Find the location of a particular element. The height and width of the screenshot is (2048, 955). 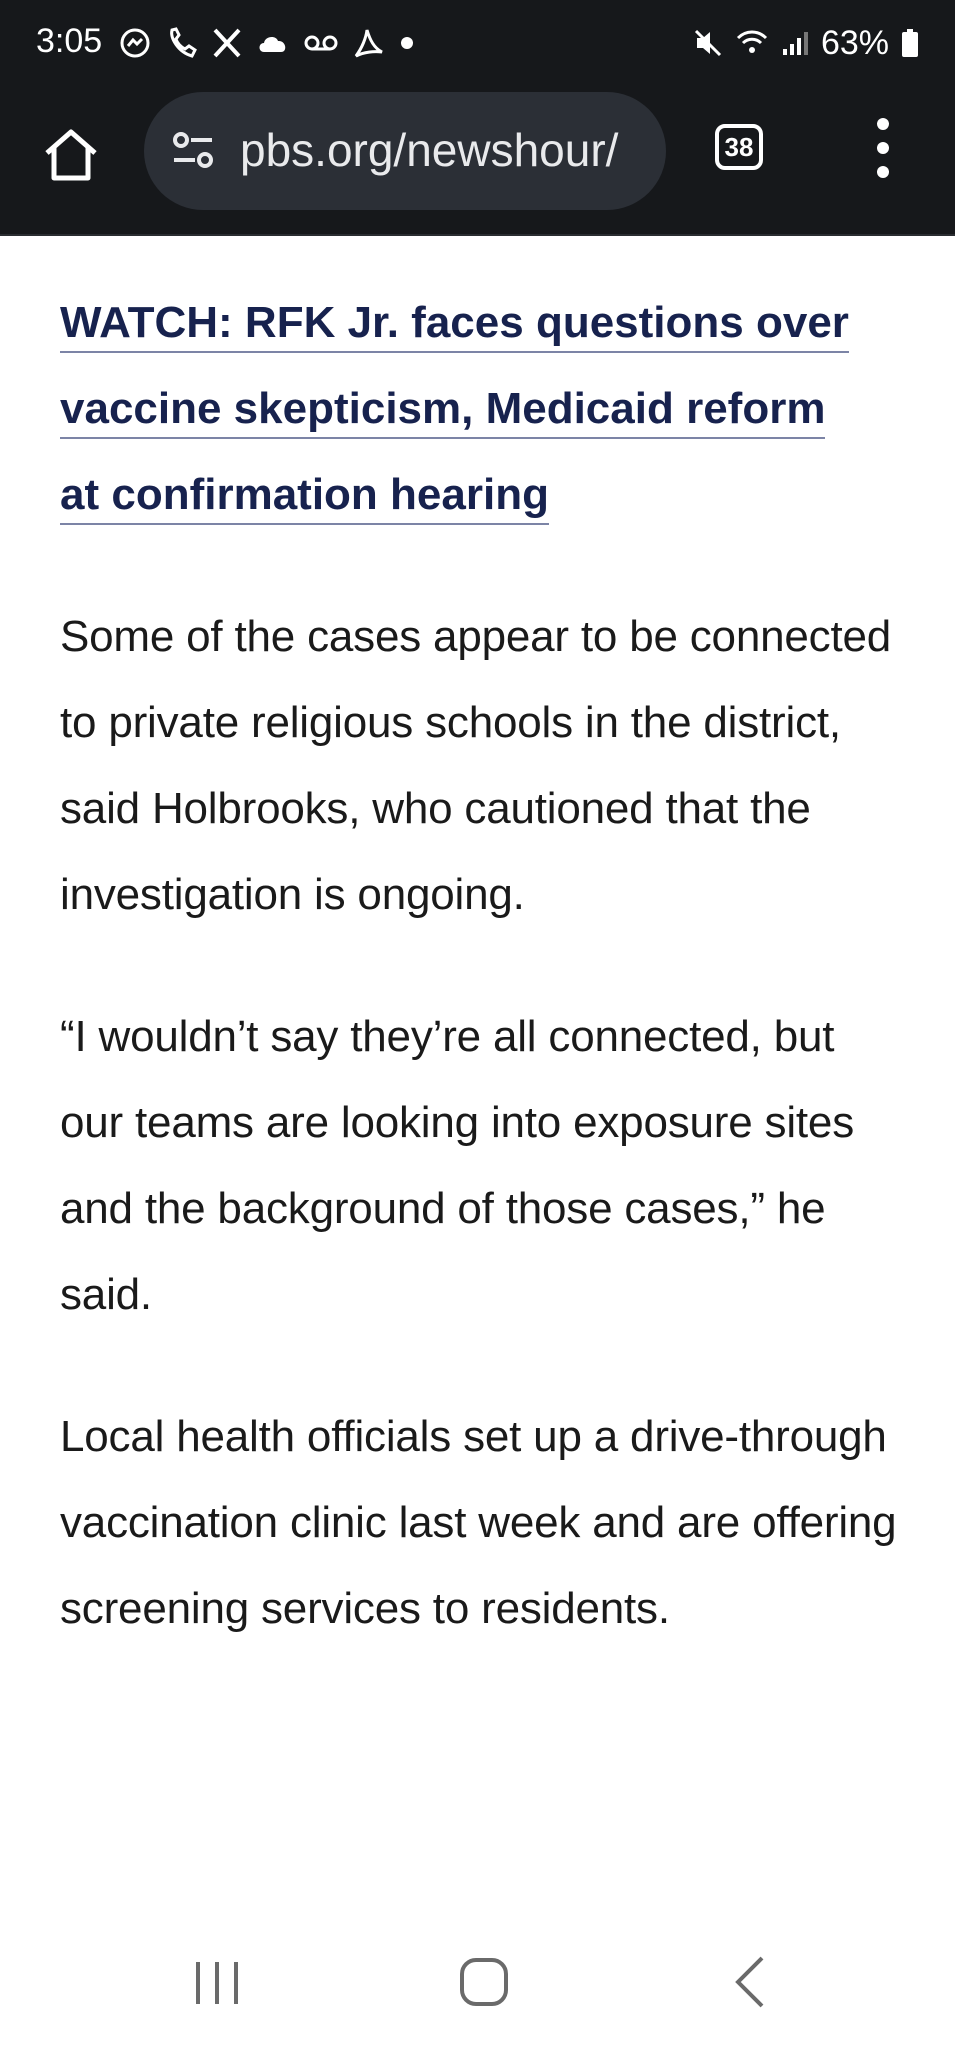

home-button is located at coordinates (71, 155).